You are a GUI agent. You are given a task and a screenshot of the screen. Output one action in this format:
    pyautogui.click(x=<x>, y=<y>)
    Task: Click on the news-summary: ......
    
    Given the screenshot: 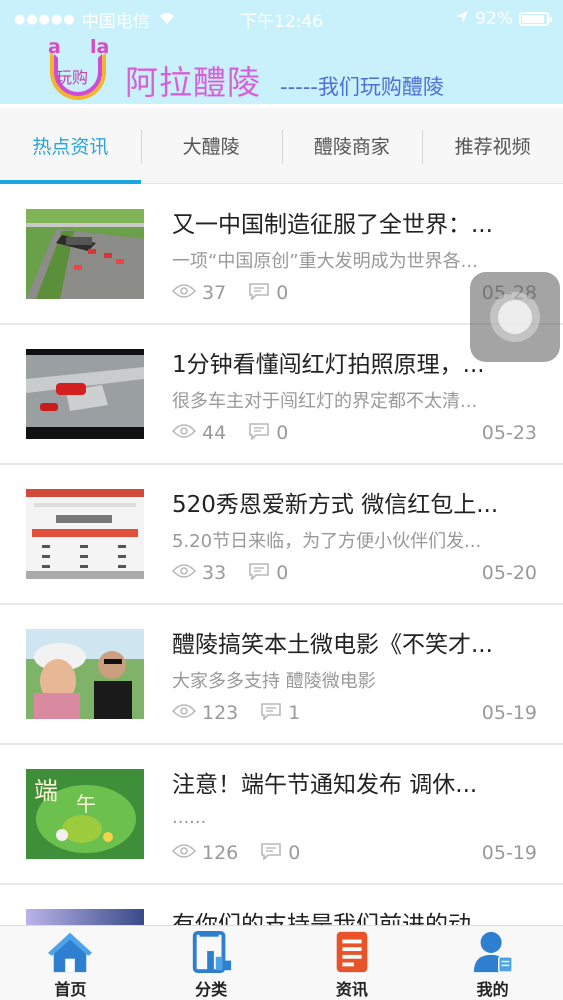 What is the action you would take?
    pyautogui.click(x=189, y=817)
    